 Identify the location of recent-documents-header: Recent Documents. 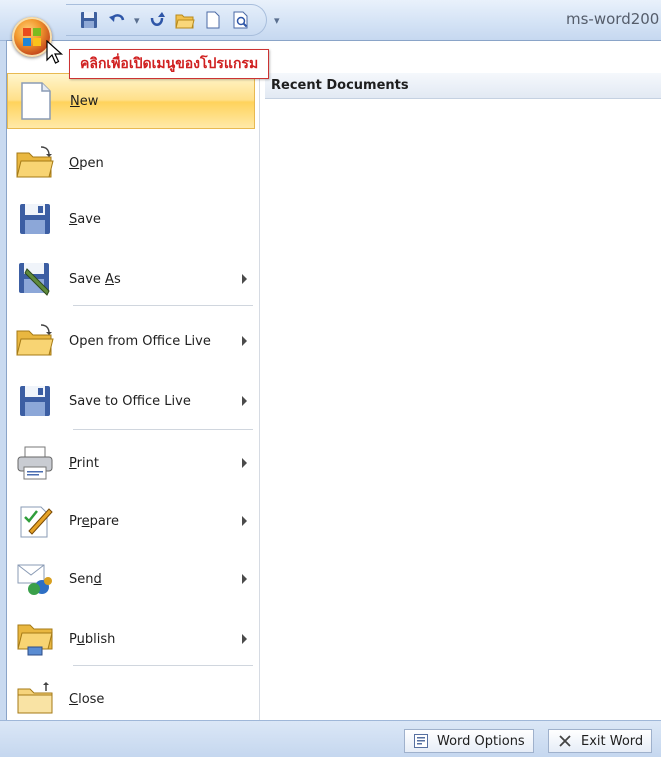
(463, 86).